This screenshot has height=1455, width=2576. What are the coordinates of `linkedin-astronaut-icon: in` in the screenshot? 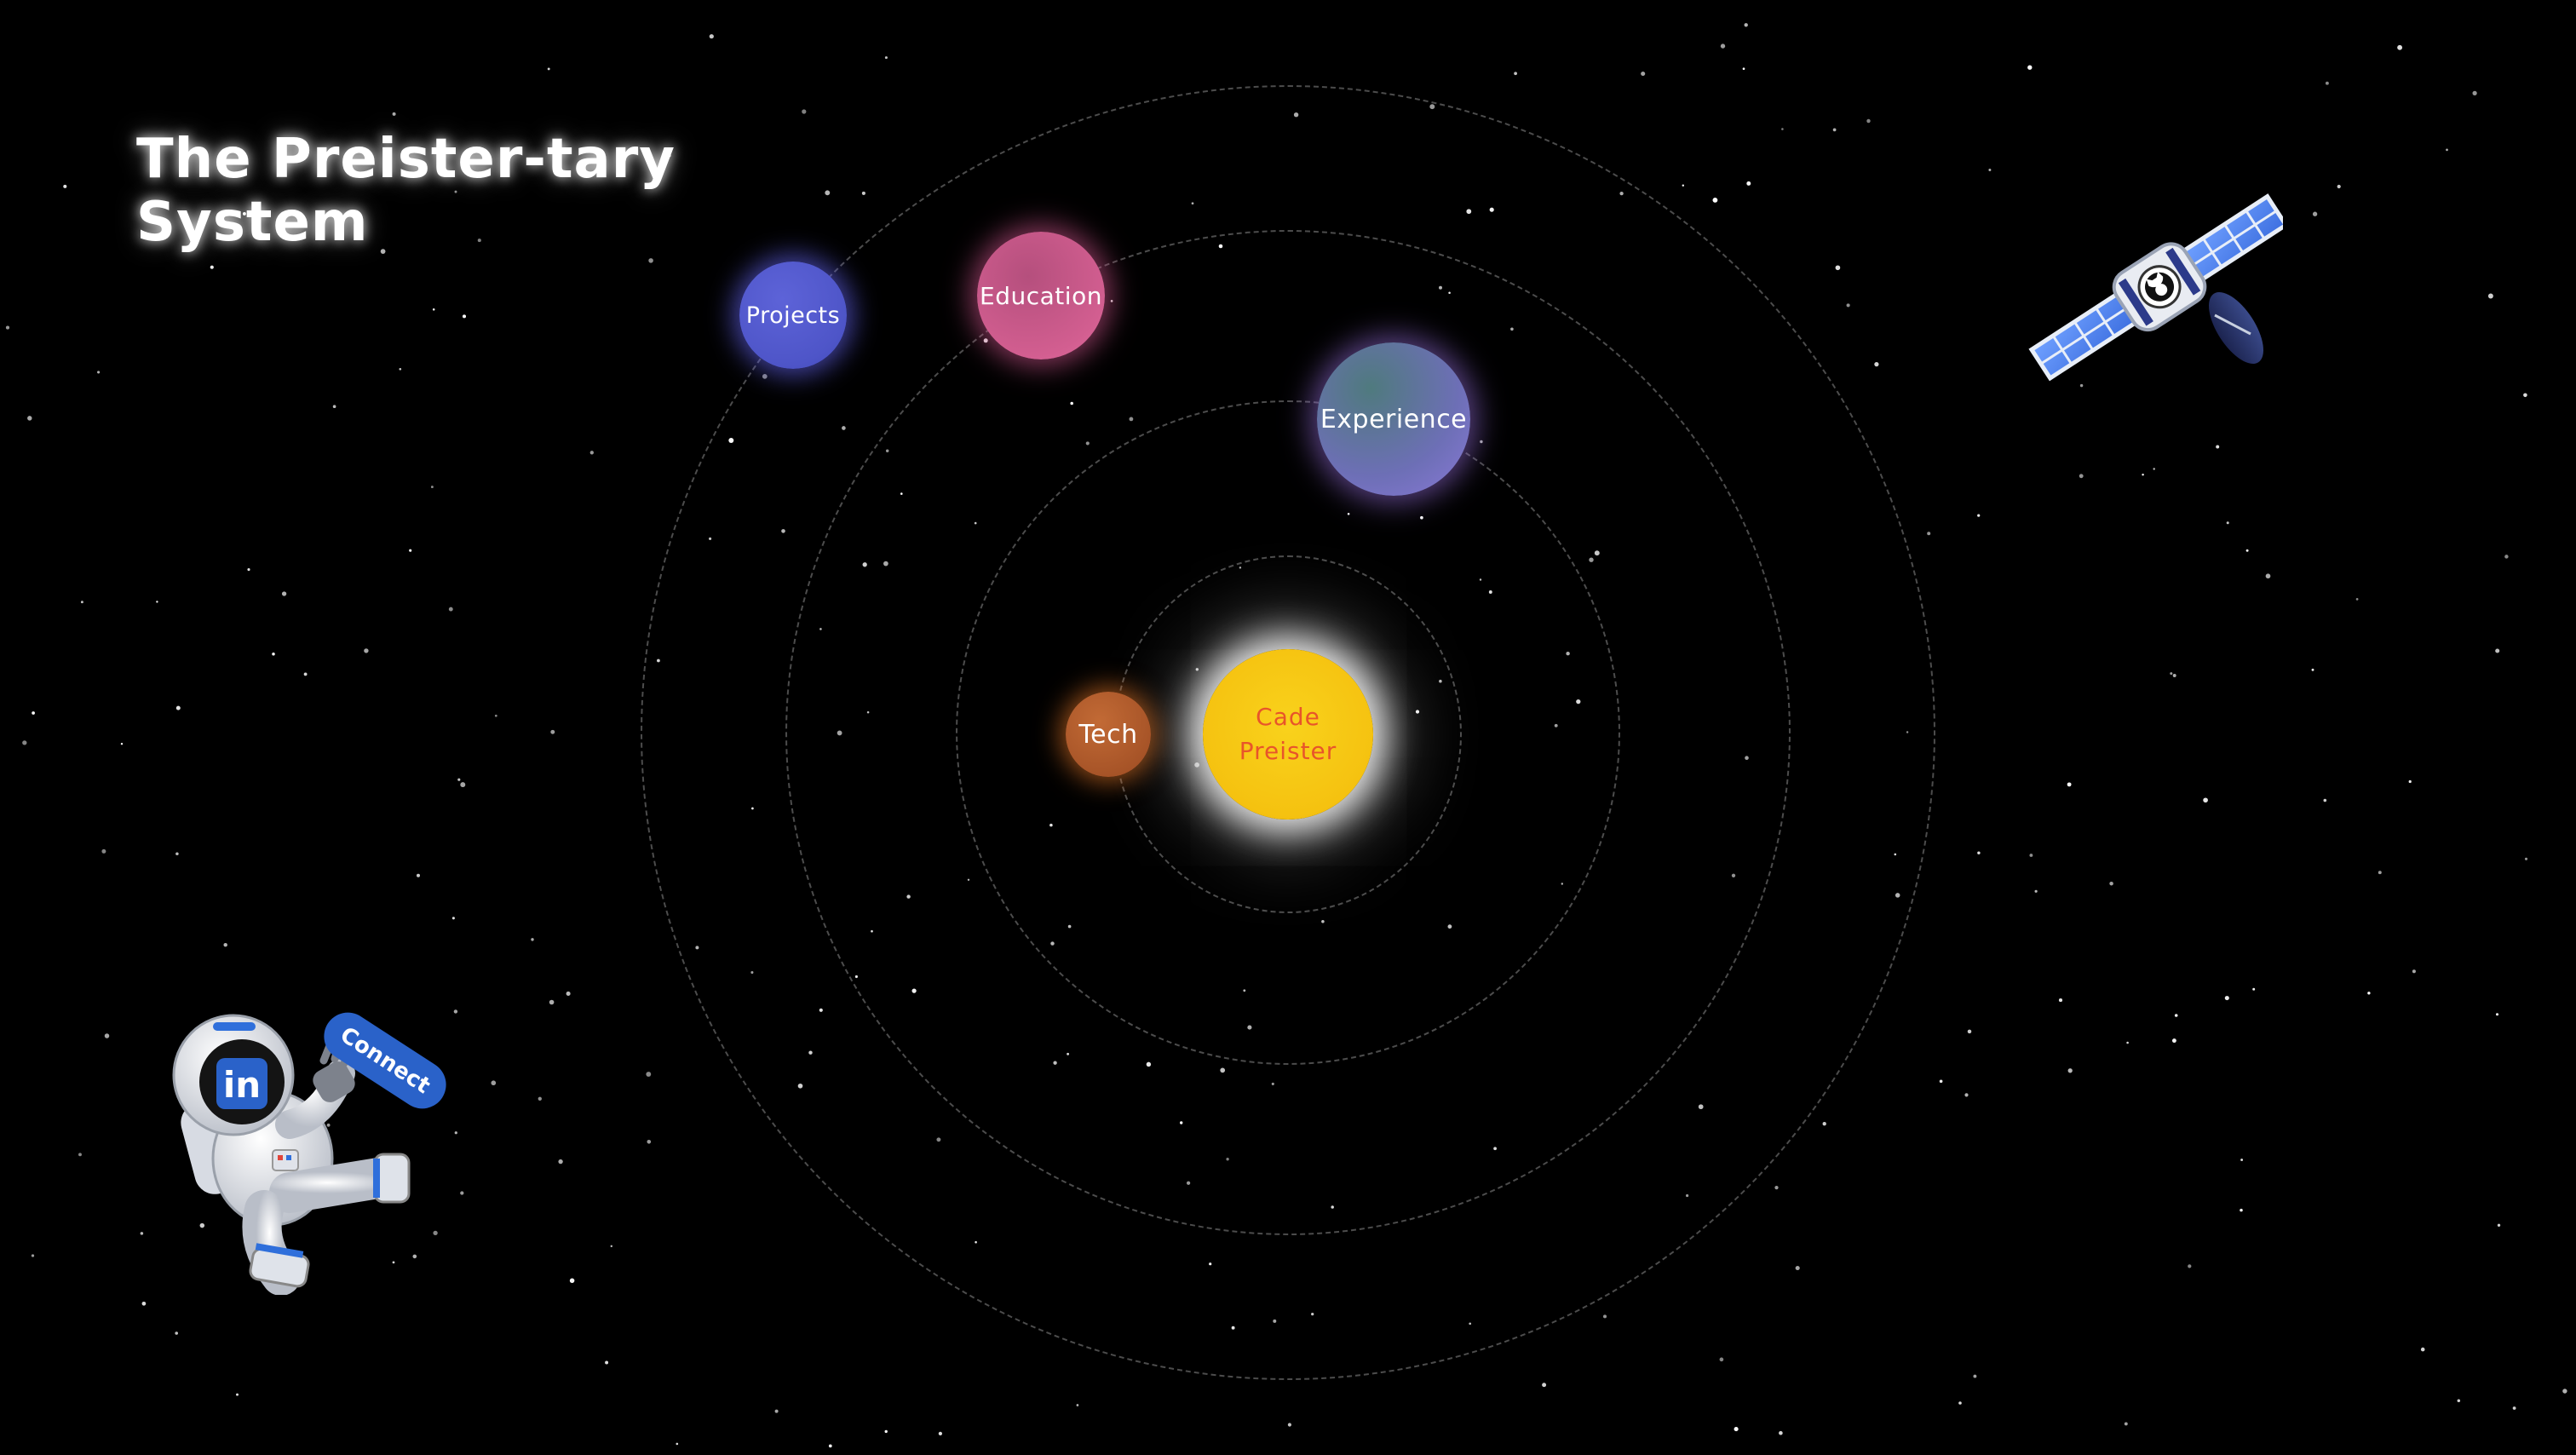 It's located at (307, 1146).